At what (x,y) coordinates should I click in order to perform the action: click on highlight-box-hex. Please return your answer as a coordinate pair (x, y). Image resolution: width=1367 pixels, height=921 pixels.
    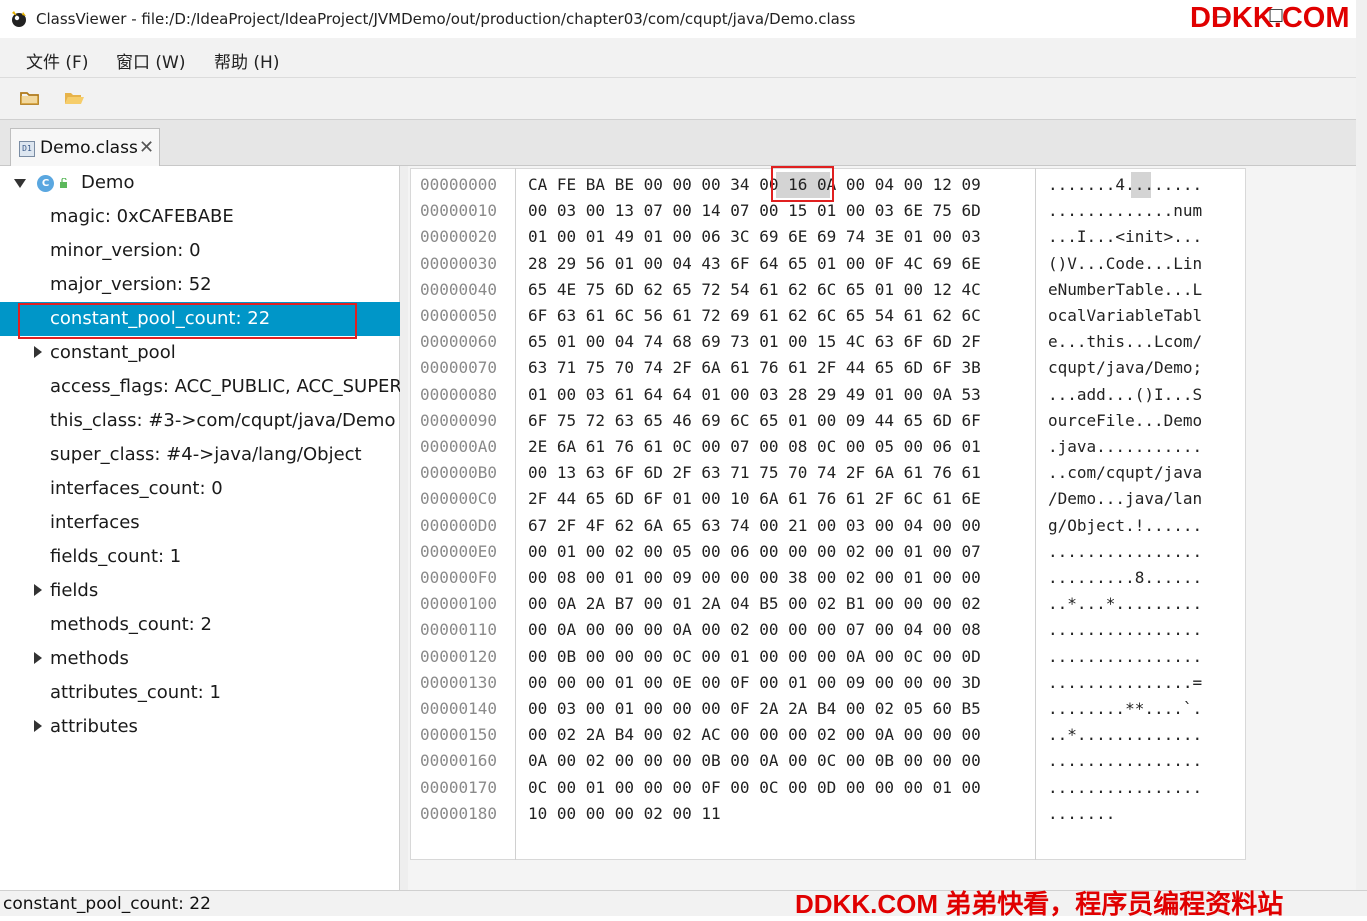
    Looking at the image, I should click on (802, 184).